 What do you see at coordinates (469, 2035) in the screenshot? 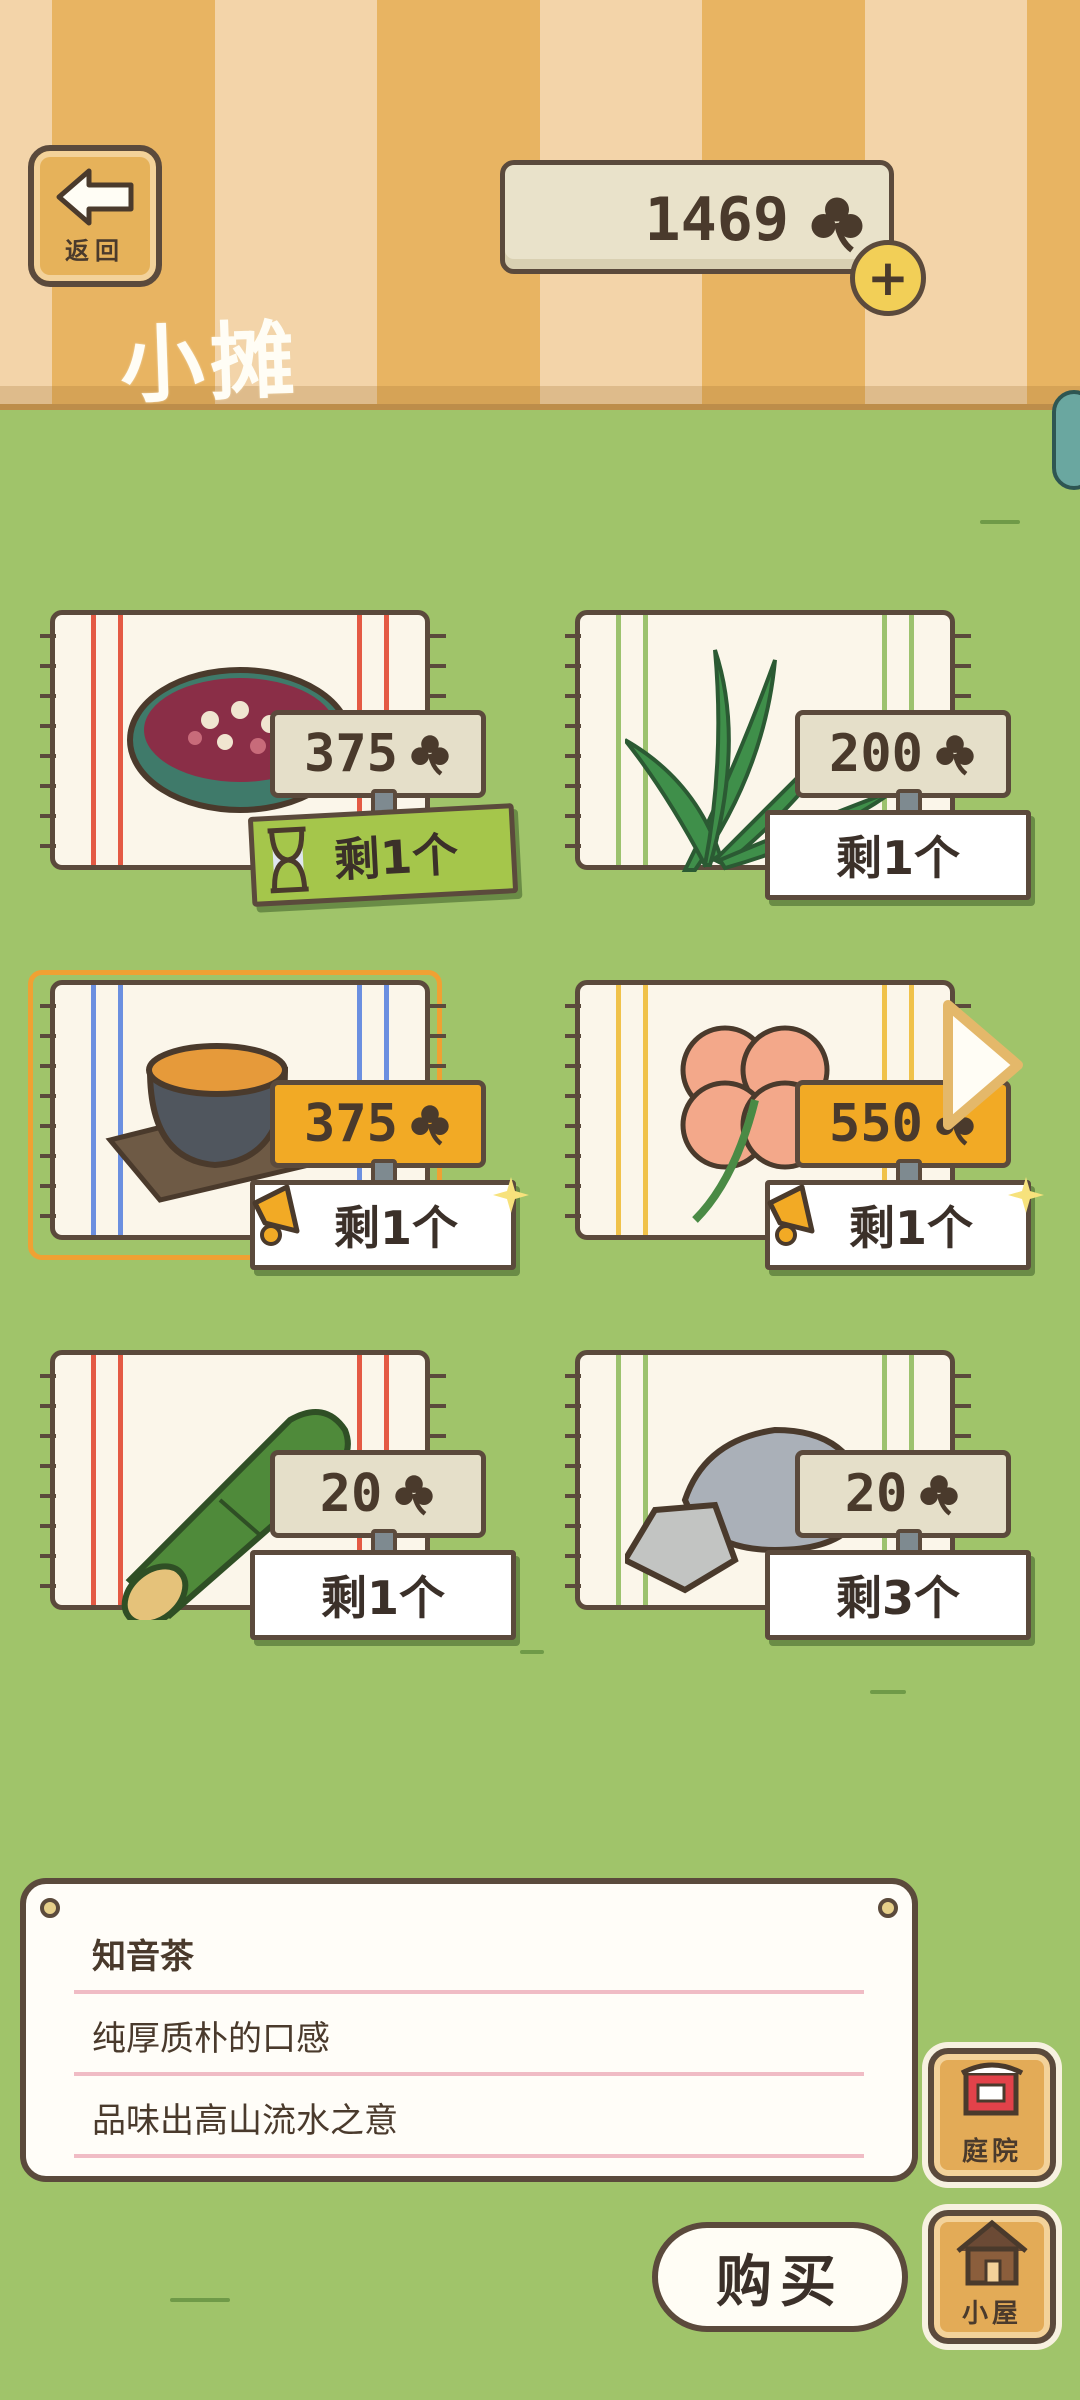
I see `item-description-line: 纯厚质朴的口感` at bounding box center [469, 2035].